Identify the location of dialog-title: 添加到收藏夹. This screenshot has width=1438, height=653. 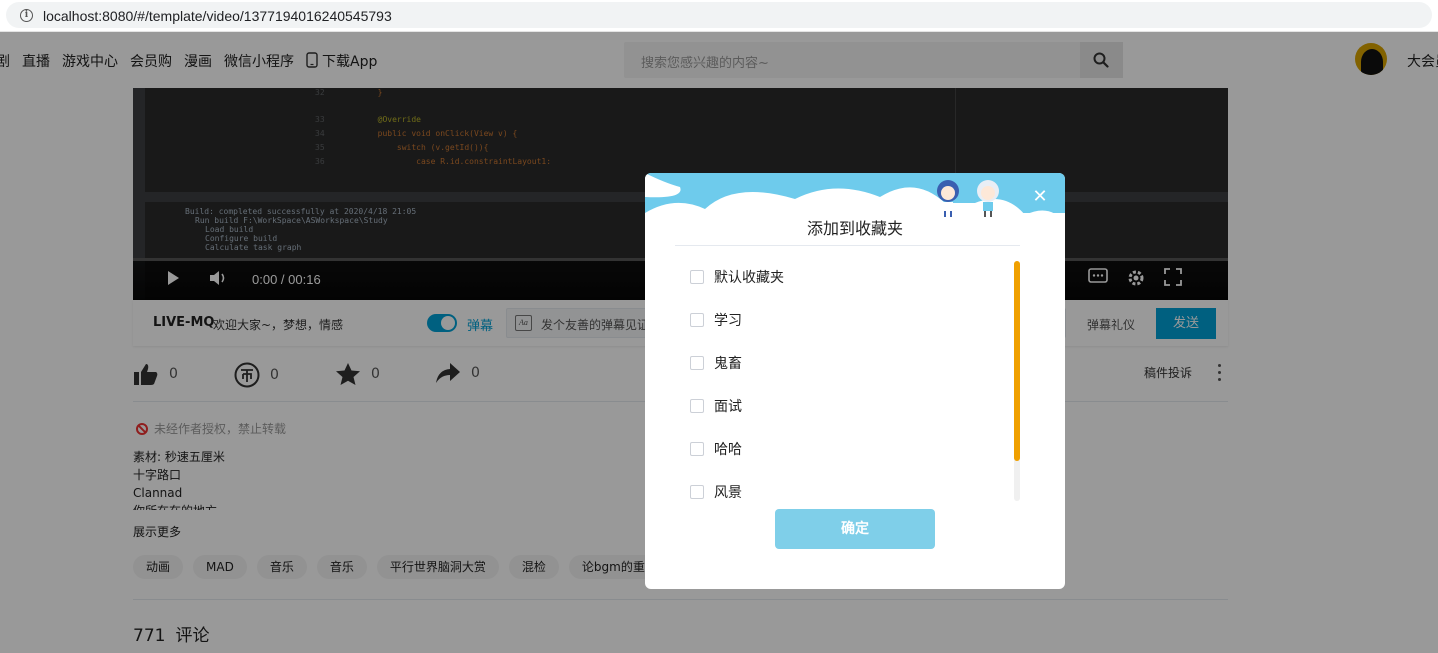
(854, 228).